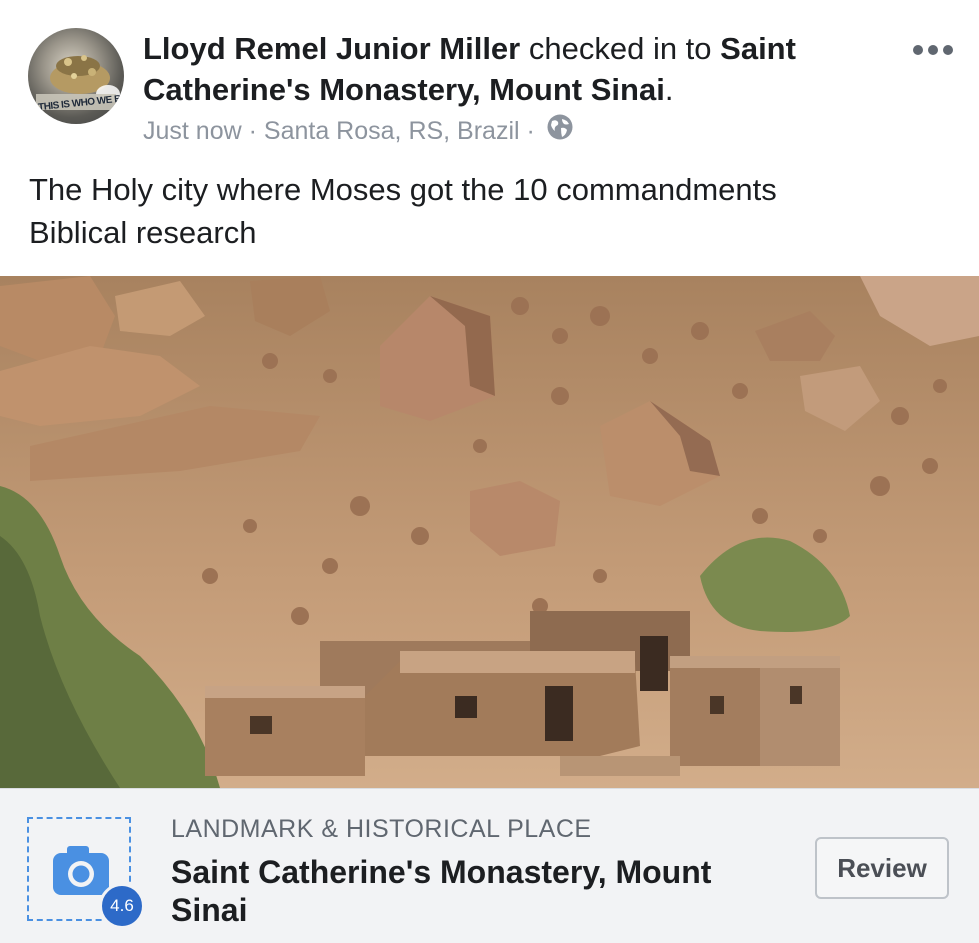 This screenshot has width=979, height=943. What do you see at coordinates (331, 48) in the screenshot?
I see `author-name: Lloyd Remel Junior Miller` at bounding box center [331, 48].